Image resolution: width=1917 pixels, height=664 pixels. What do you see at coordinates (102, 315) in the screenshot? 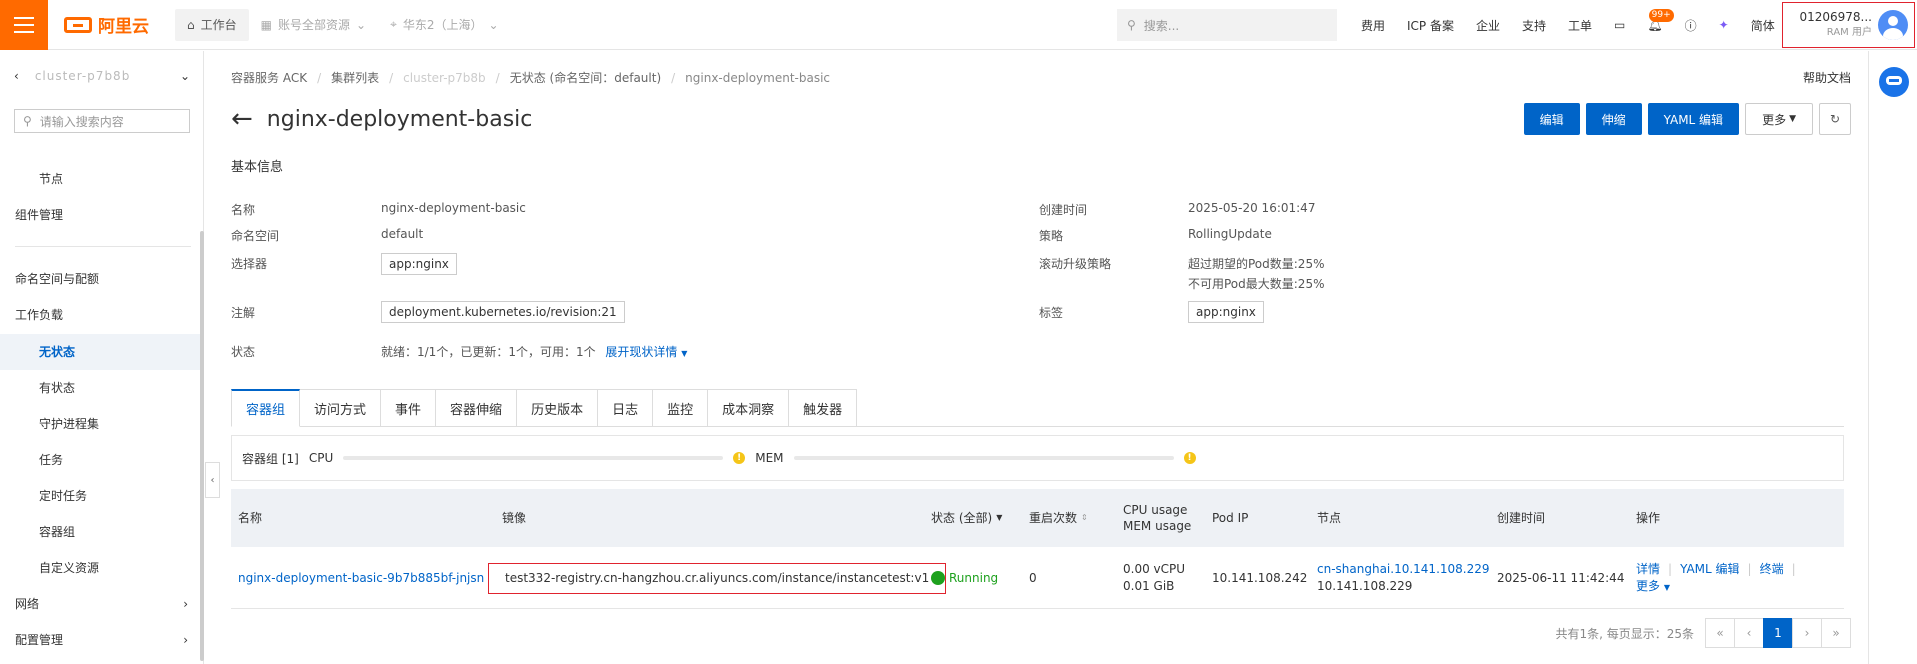
I see `sidebar-item-workloads: 工作负载` at bounding box center [102, 315].